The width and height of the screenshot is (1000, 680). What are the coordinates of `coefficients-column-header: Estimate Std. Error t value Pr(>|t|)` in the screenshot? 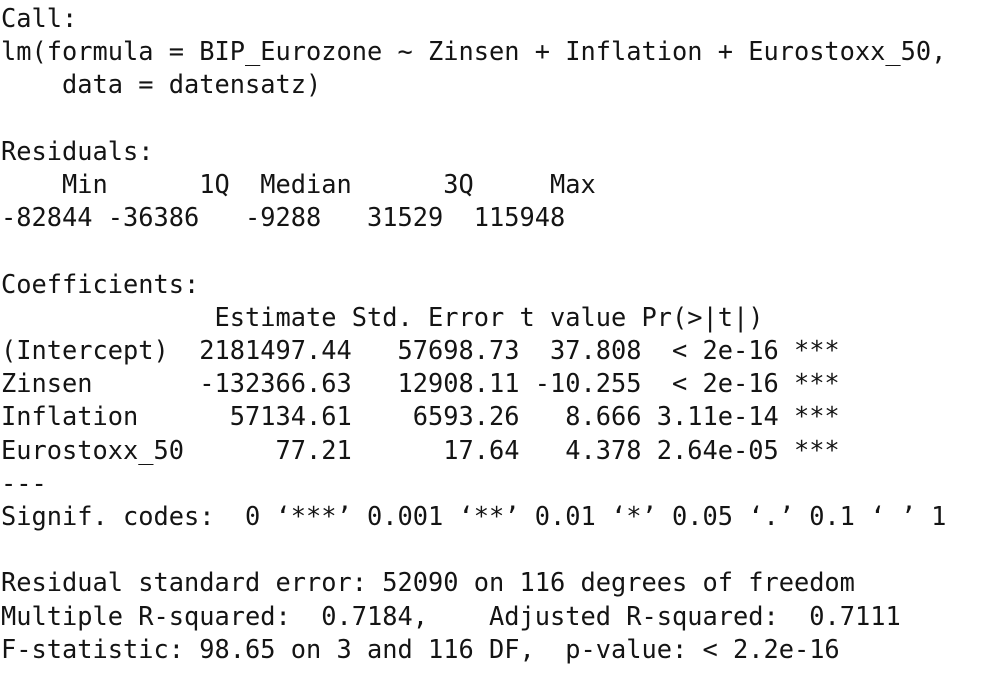 It's located at (413, 316).